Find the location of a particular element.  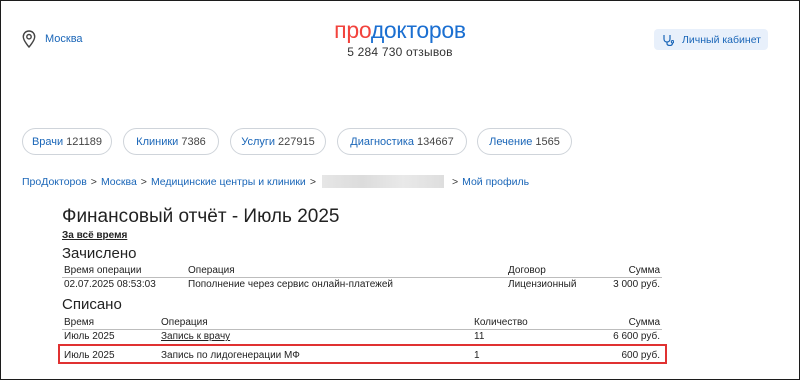

column-header: Время is located at coordinates (110, 323).